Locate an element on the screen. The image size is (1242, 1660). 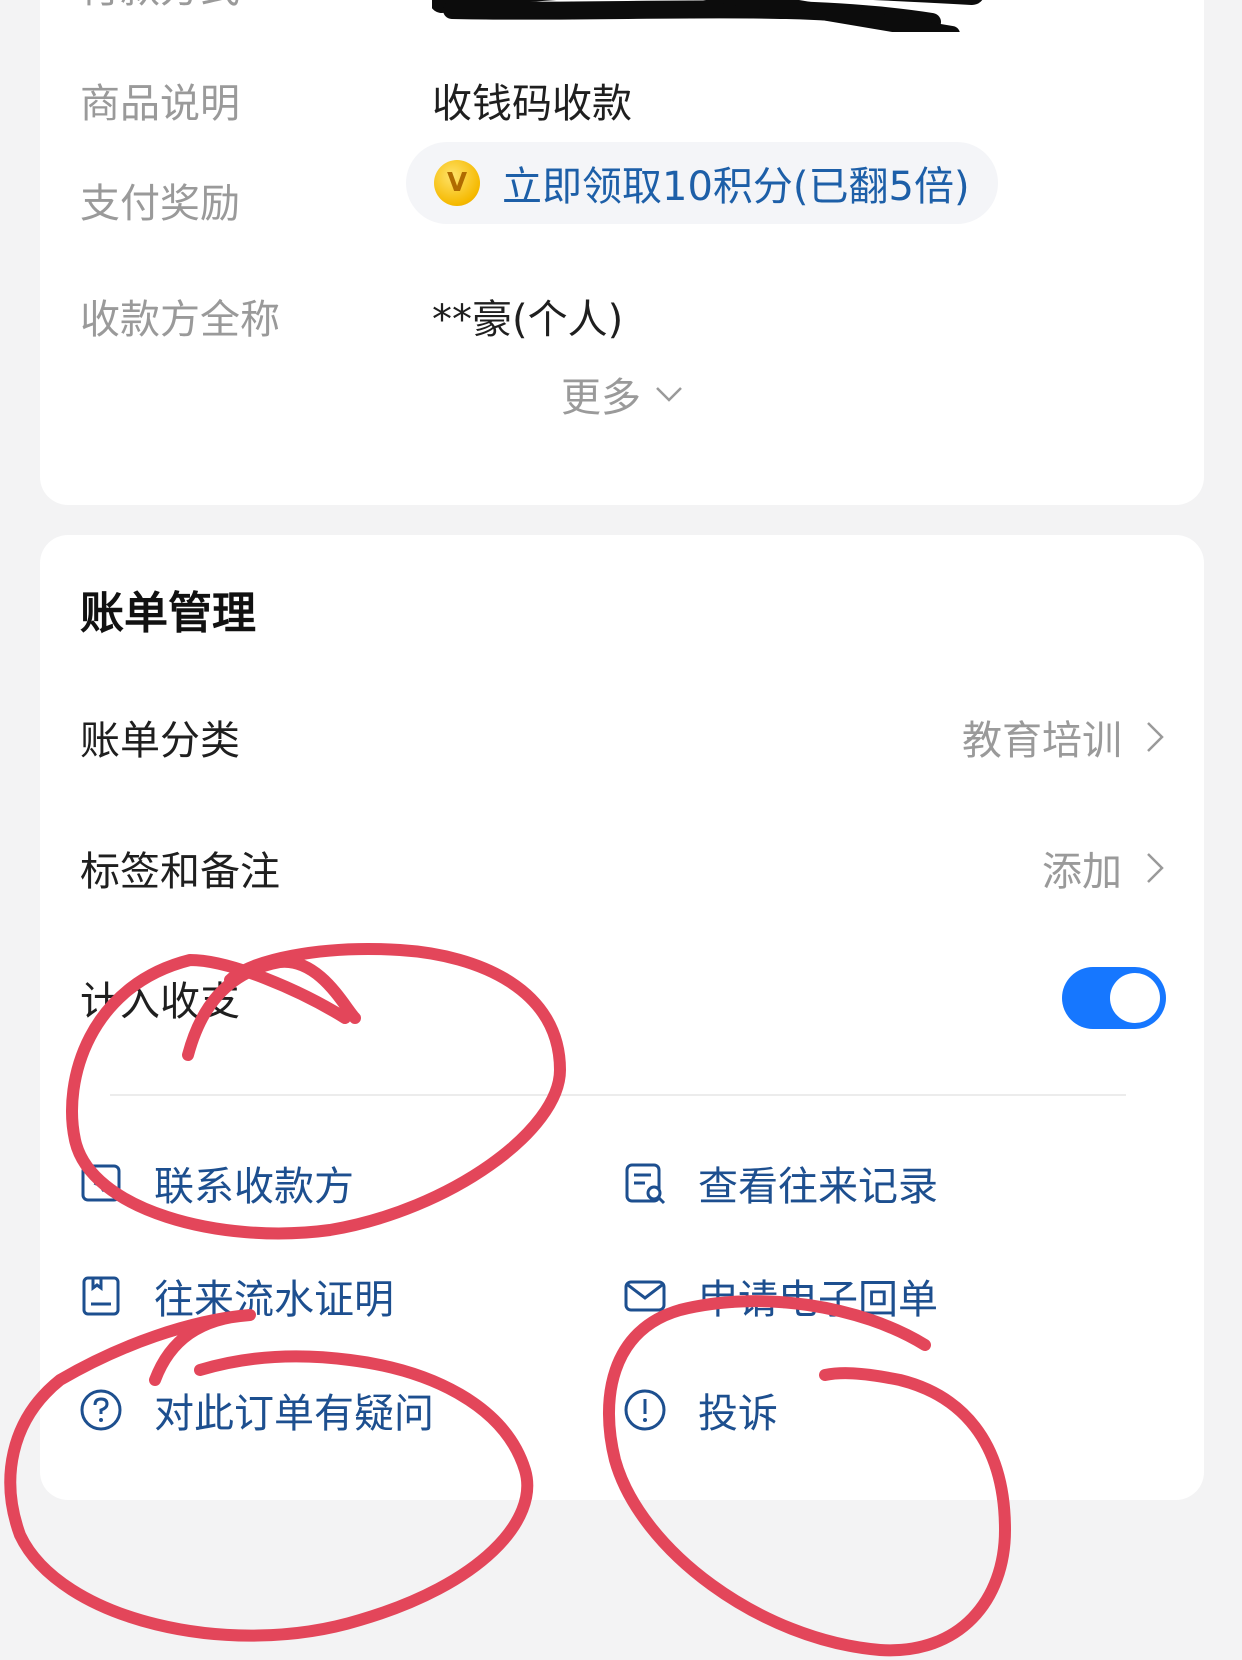
tags-notes-value: 添加 is located at coordinates (1082, 872).